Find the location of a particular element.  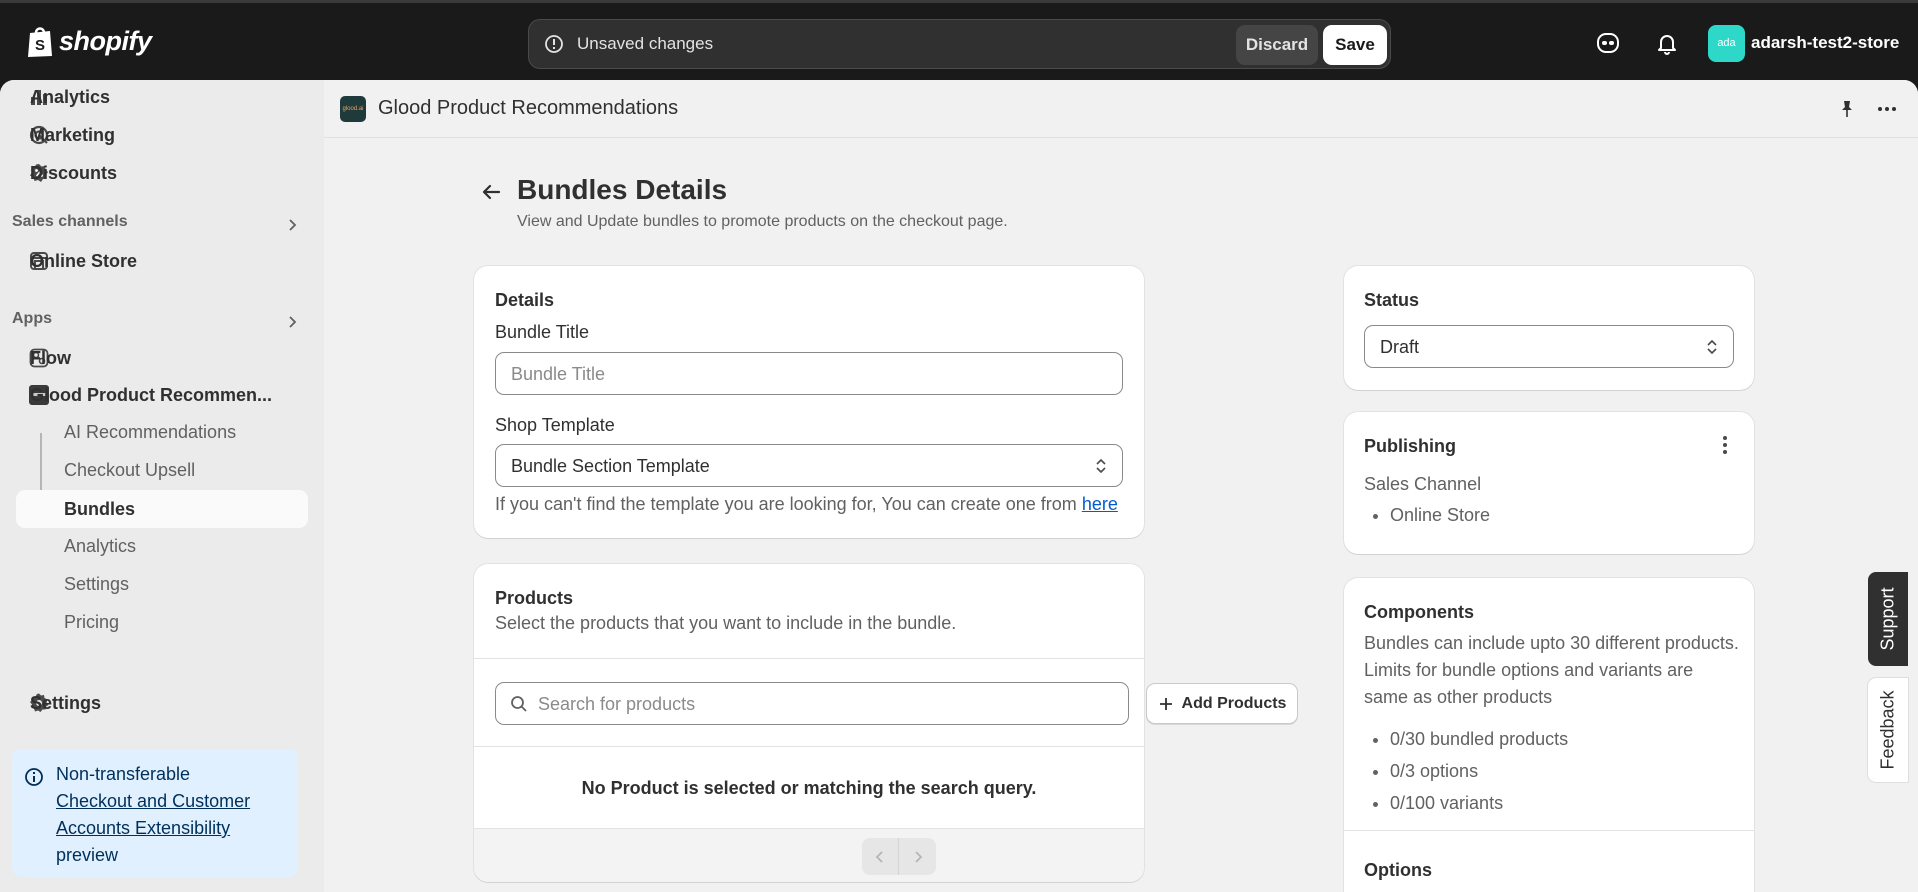

shop-template-value: Bundle Section Template is located at coordinates (610, 466).